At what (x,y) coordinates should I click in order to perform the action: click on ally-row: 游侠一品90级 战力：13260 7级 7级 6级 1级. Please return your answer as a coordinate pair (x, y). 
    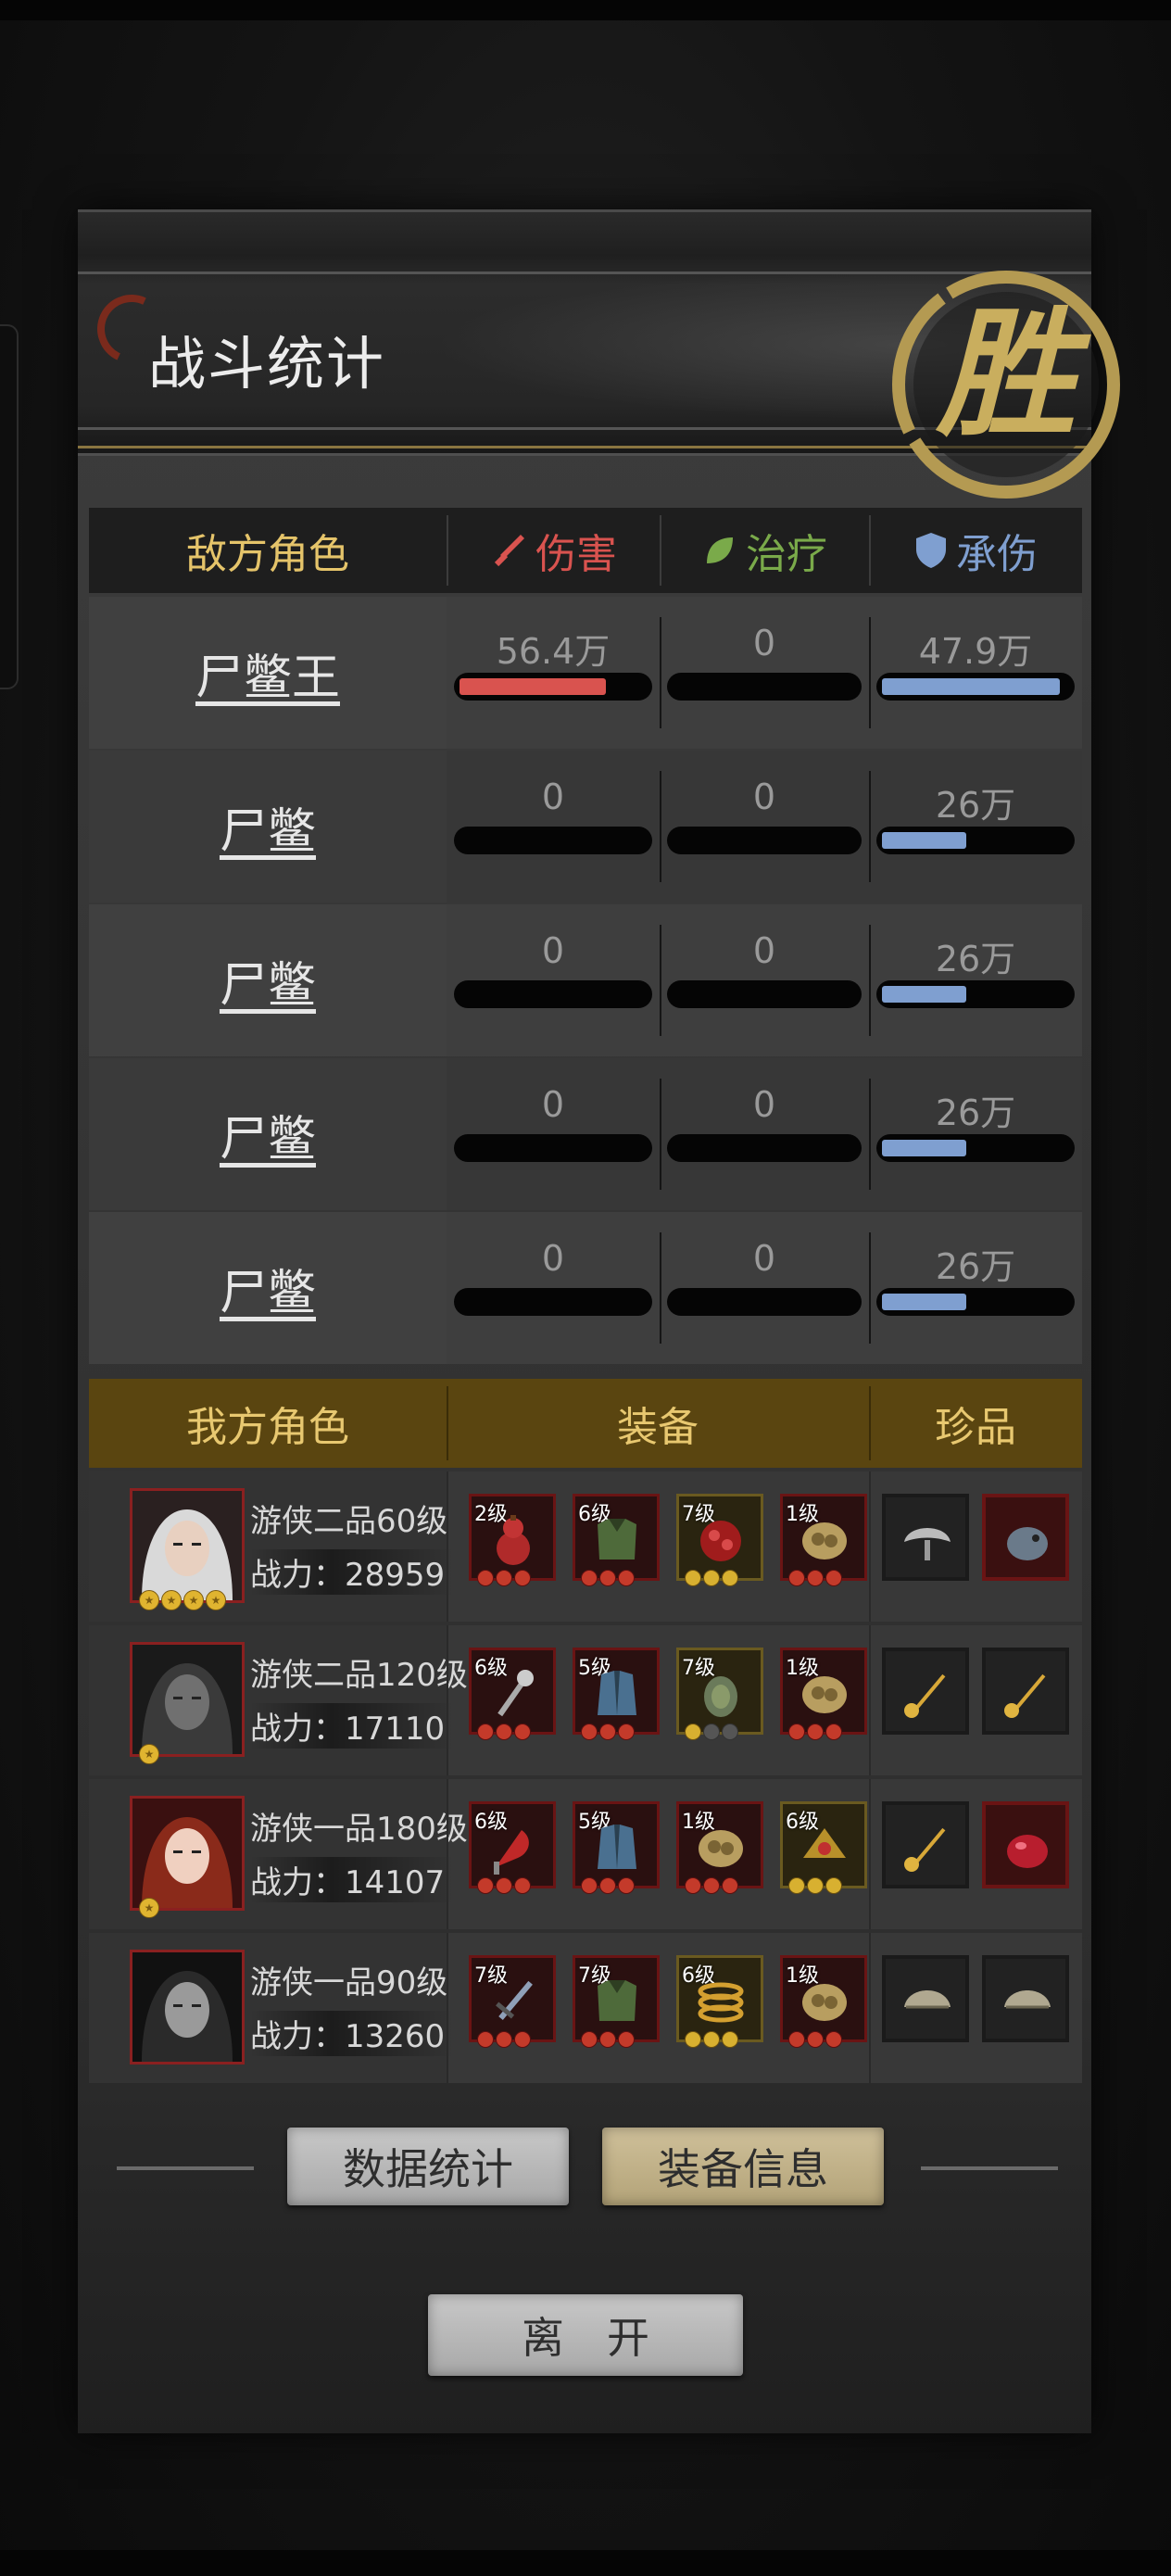
    Looking at the image, I should click on (585, 2008).